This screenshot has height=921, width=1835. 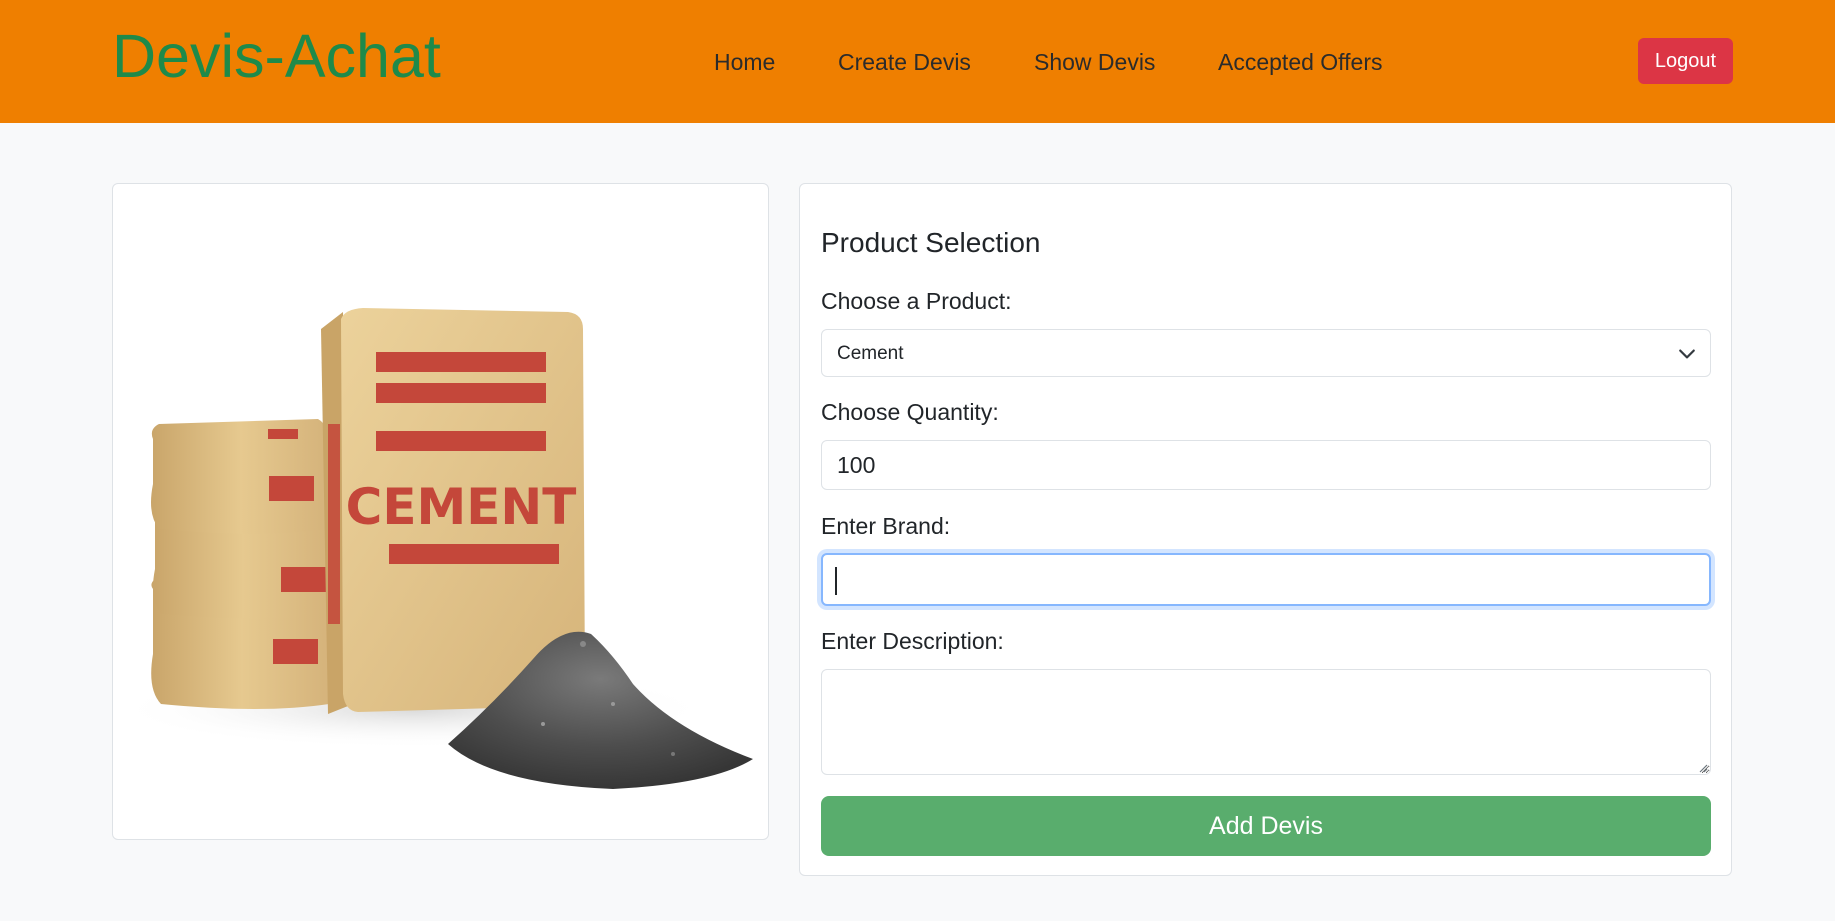 What do you see at coordinates (886, 526) in the screenshot?
I see `brand-label: Enter Brand:` at bounding box center [886, 526].